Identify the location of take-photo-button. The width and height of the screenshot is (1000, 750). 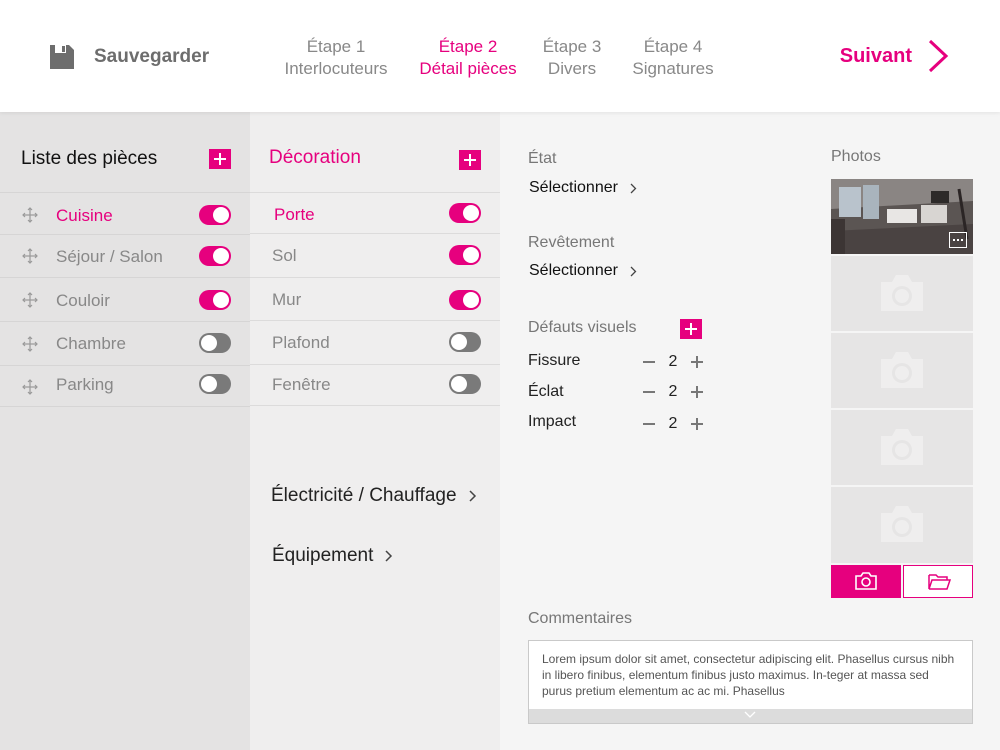
(866, 581).